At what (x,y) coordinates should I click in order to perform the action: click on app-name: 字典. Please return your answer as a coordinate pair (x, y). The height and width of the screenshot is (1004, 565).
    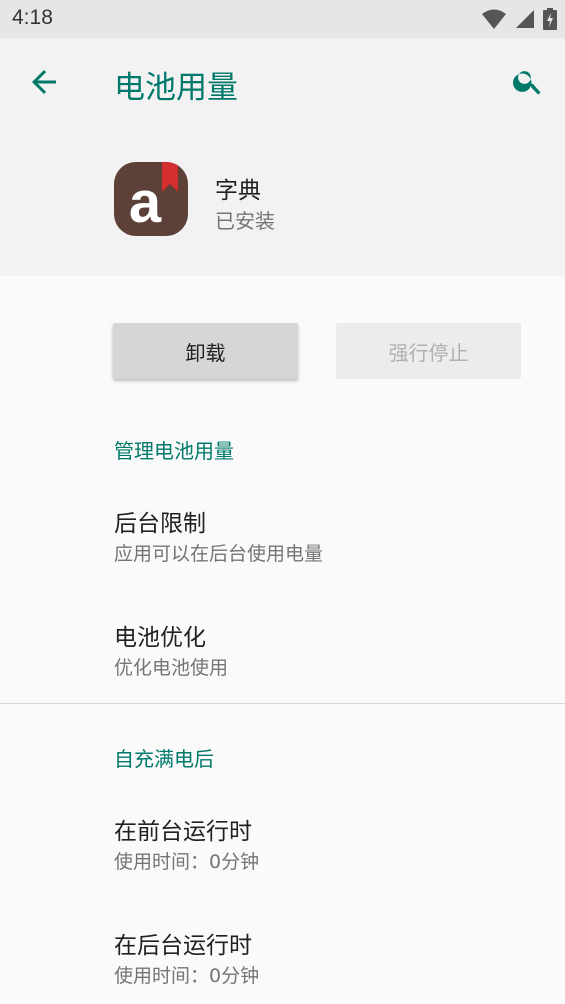
    Looking at the image, I should click on (238, 191).